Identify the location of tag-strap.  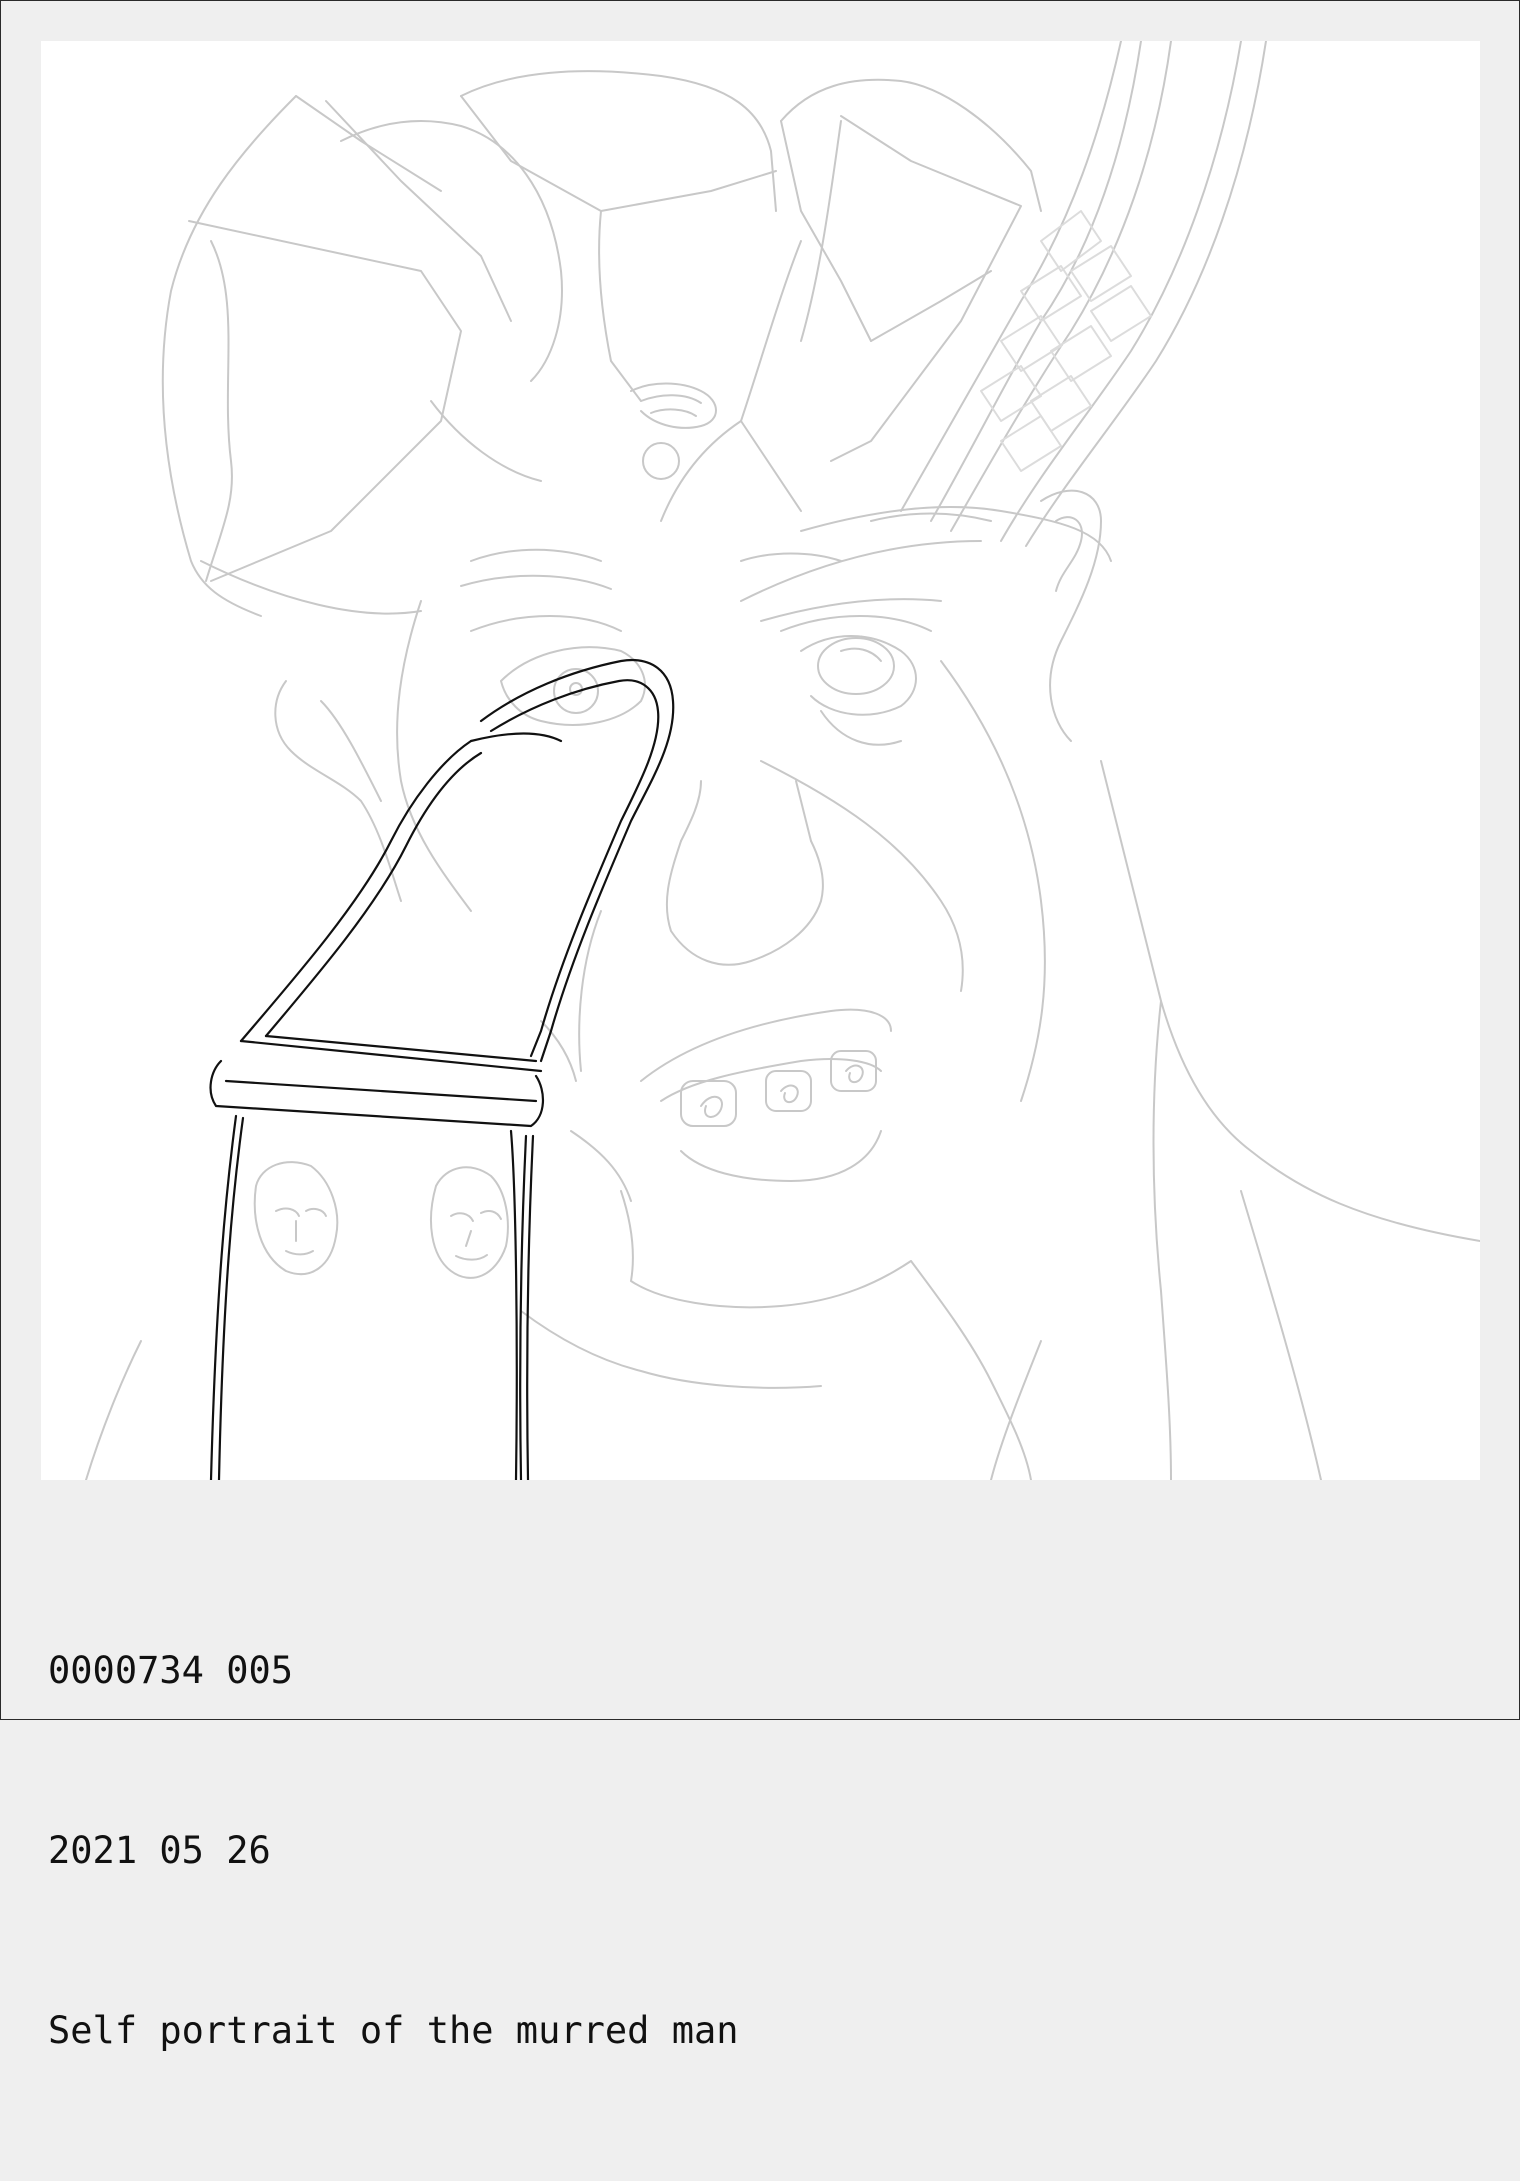
(442, 1069).